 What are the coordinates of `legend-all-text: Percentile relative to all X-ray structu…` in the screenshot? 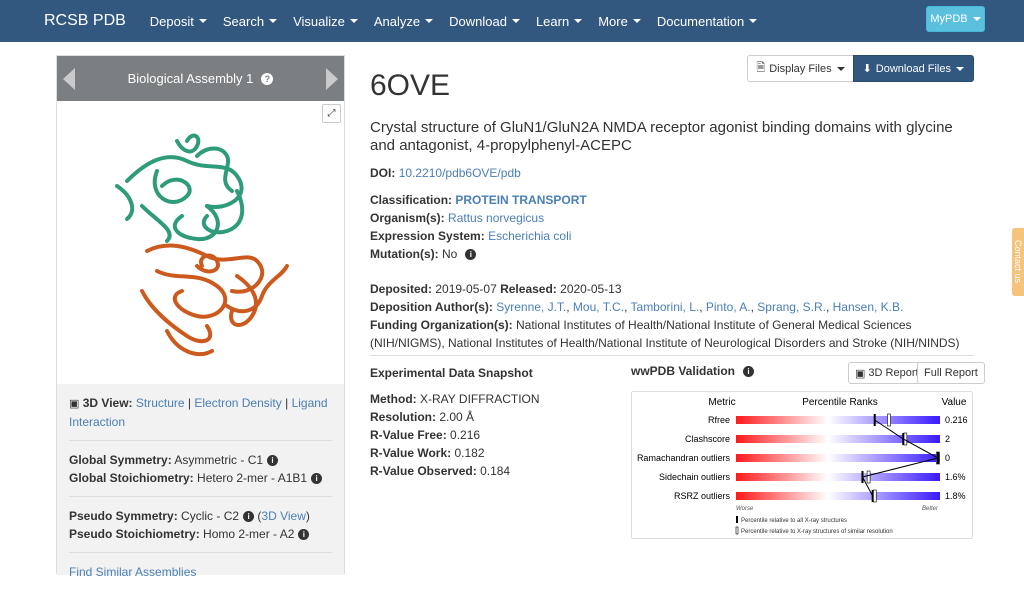 It's located at (794, 521).